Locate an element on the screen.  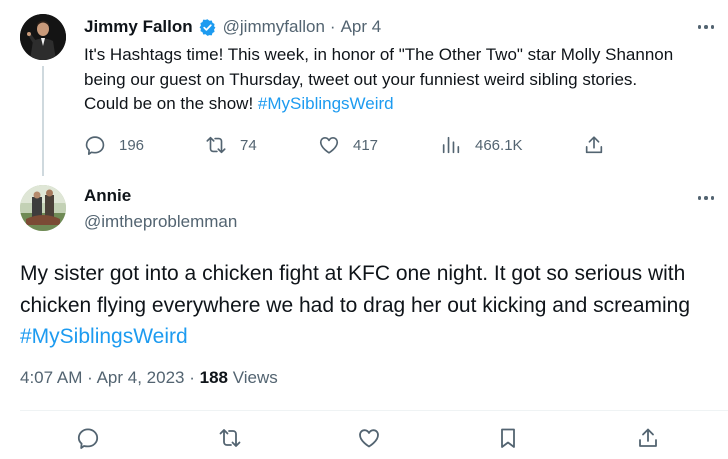
parent-action-bar: 196 74 417 466.1K is located at coordinates (364, 145).